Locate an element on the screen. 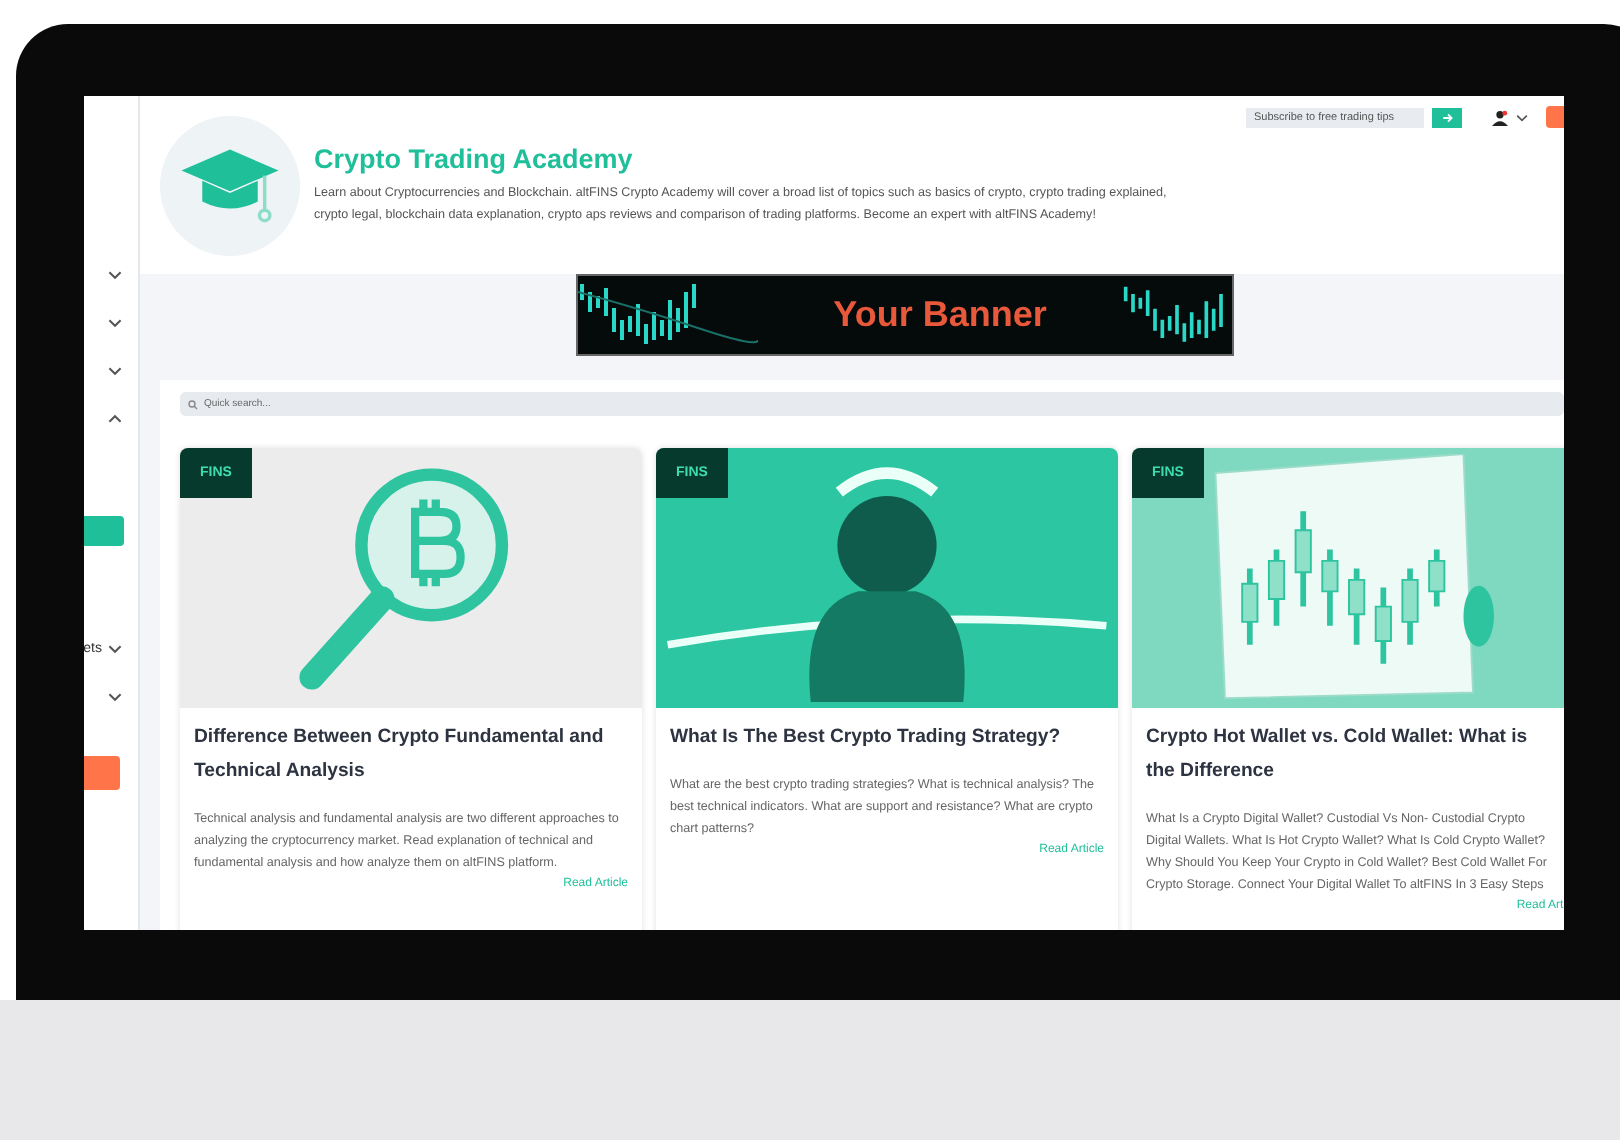 The height and width of the screenshot is (1140, 1620). arrow-icon is located at coordinates (1447, 117).